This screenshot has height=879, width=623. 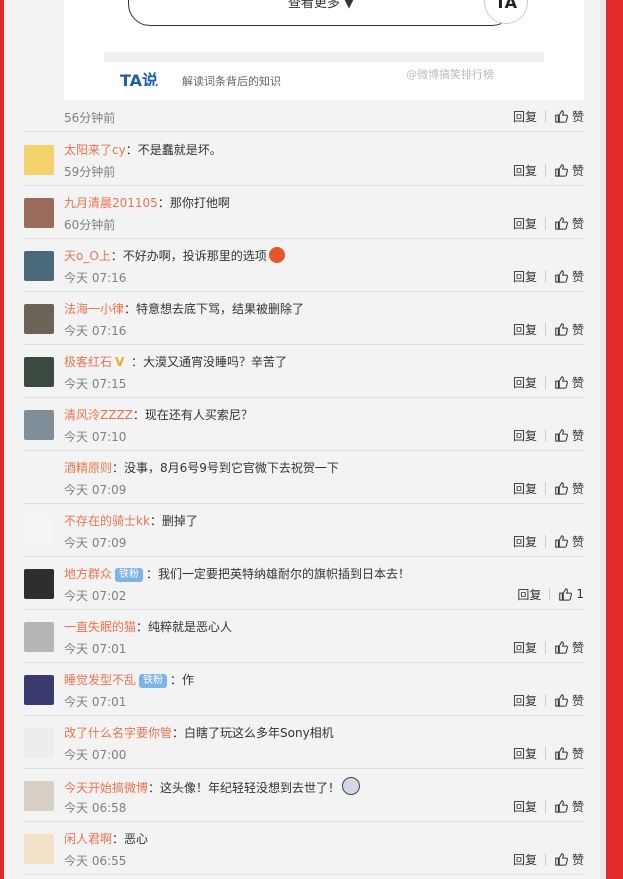 What do you see at coordinates (321, 13) in the screenshot?
I see `view-more-button: 查看更多 ▼` at bounding box center [321, 13].